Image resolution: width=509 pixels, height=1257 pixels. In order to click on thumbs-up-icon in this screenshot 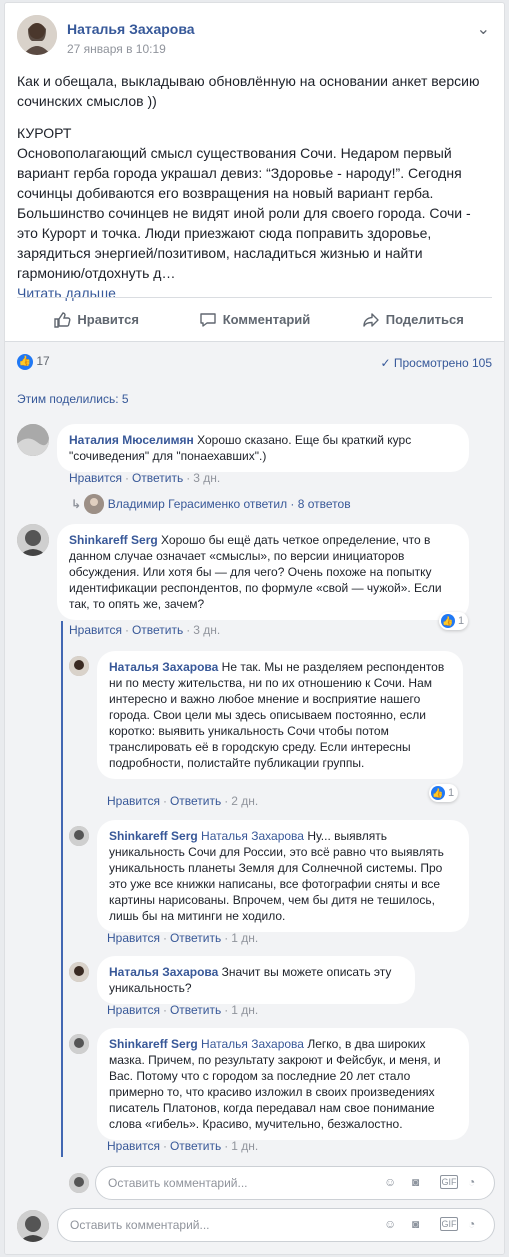, I will do `click(62, 319)`.